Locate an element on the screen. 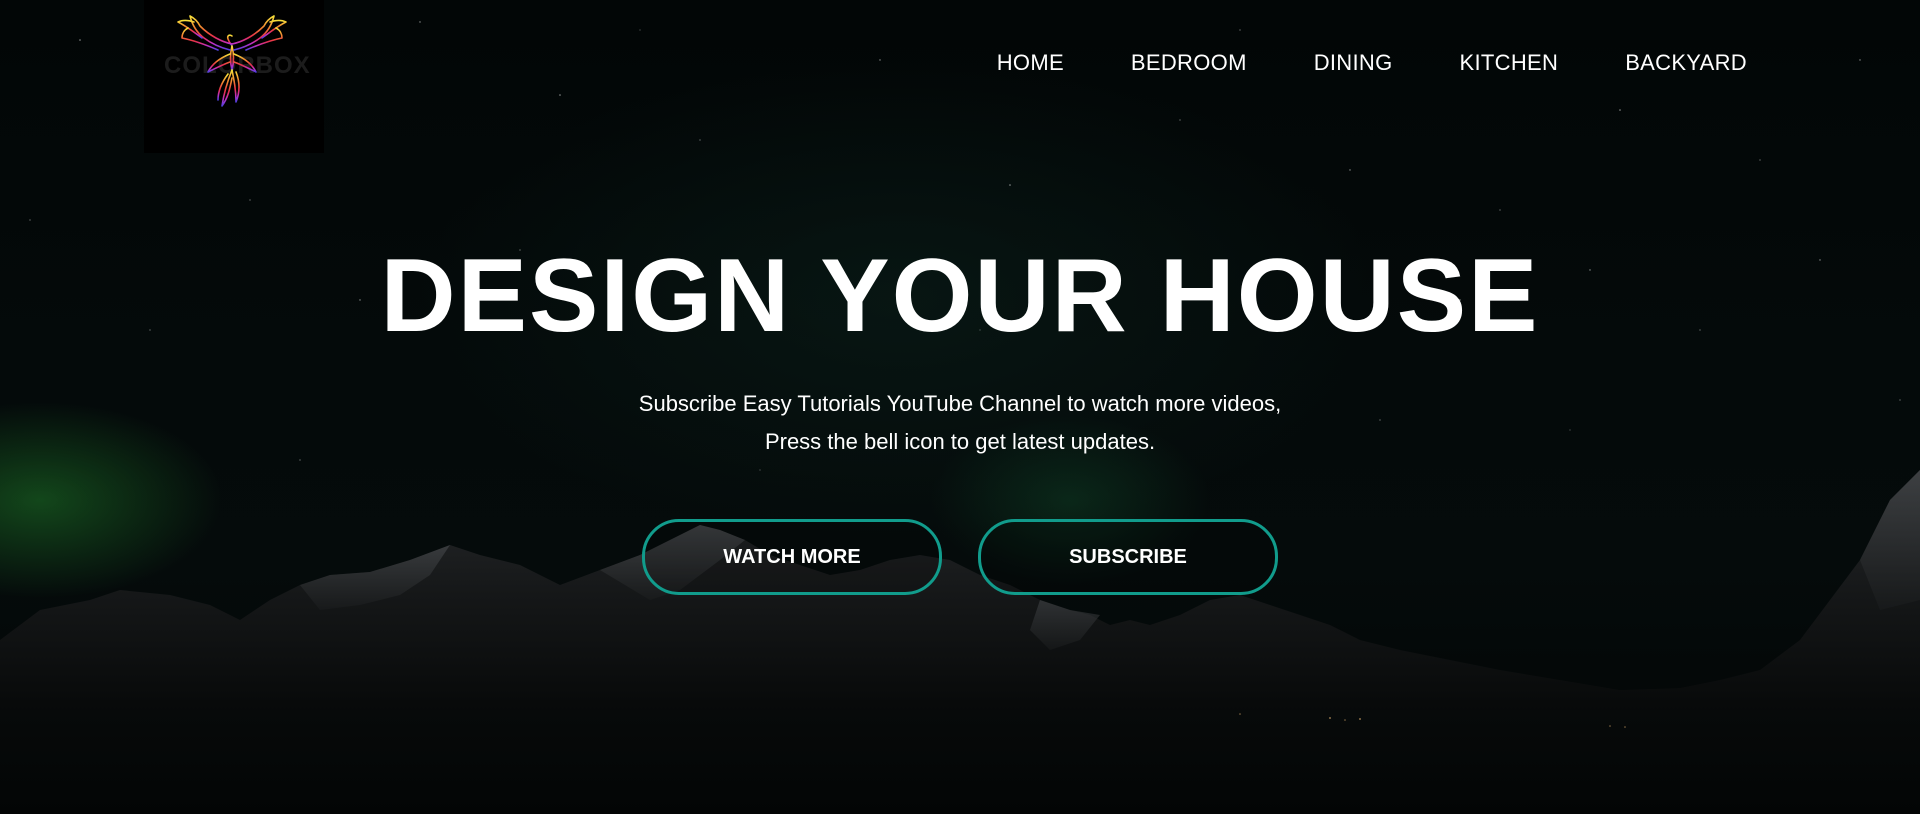 This screenshot has height=814, width=1920. logo: COLORBOX is located at coordinates (234, 76).